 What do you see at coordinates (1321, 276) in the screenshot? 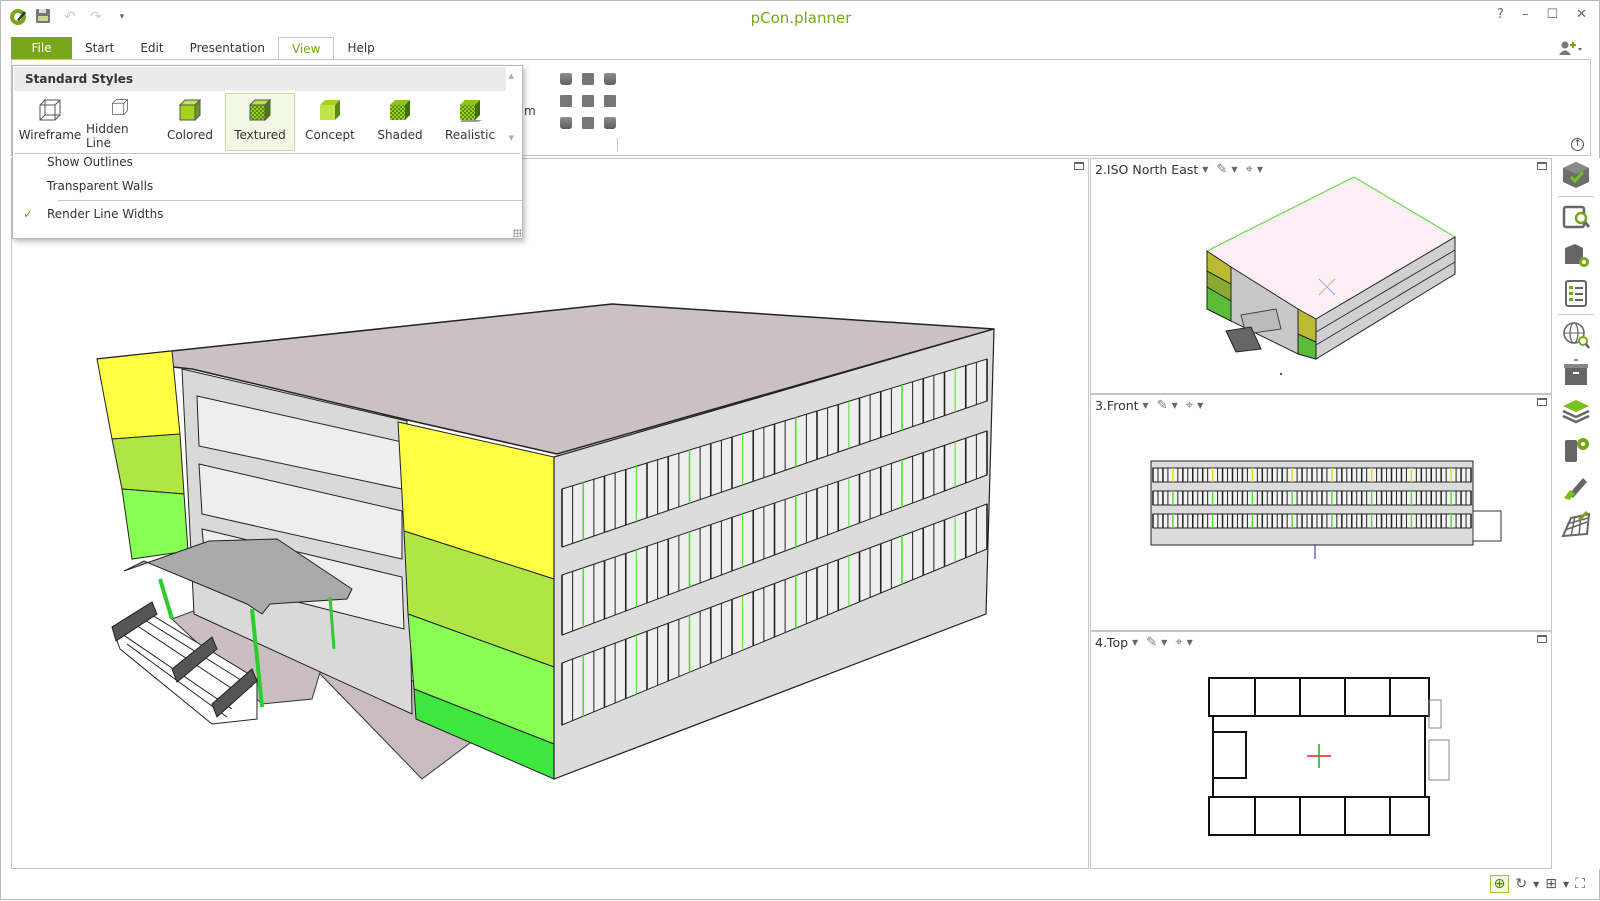
I see `viewport-iso-north-east: 2.ISO North East ▼ ✎ ▼ ⌖ ▼` at bounding box center [1321, 276].